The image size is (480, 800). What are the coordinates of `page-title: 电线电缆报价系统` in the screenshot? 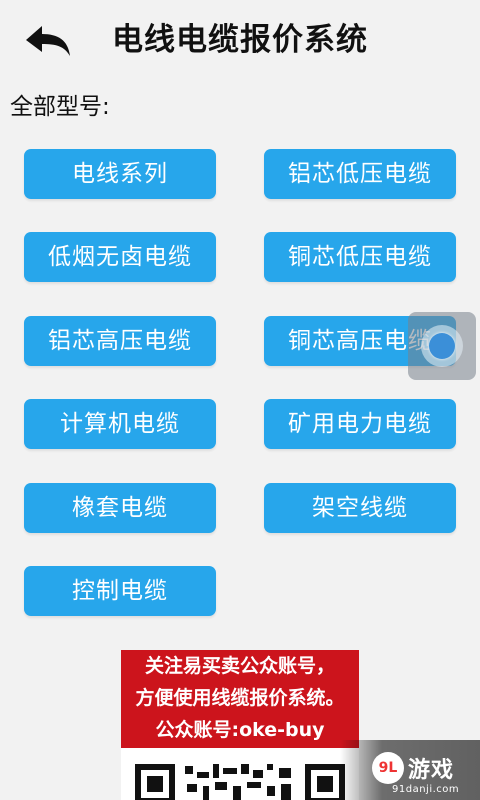 It's located at (240, 40).